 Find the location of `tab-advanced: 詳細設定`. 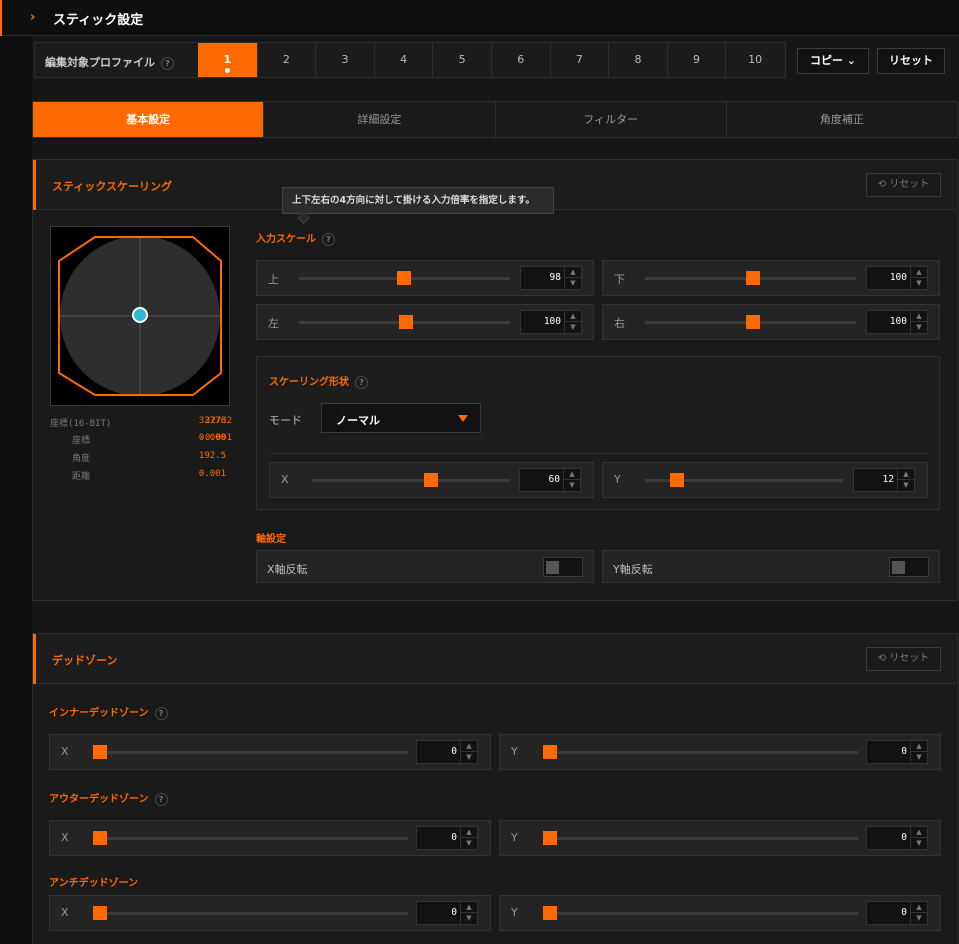

tab-advanced: 詳細設定 is located at coordinates (378, 119).